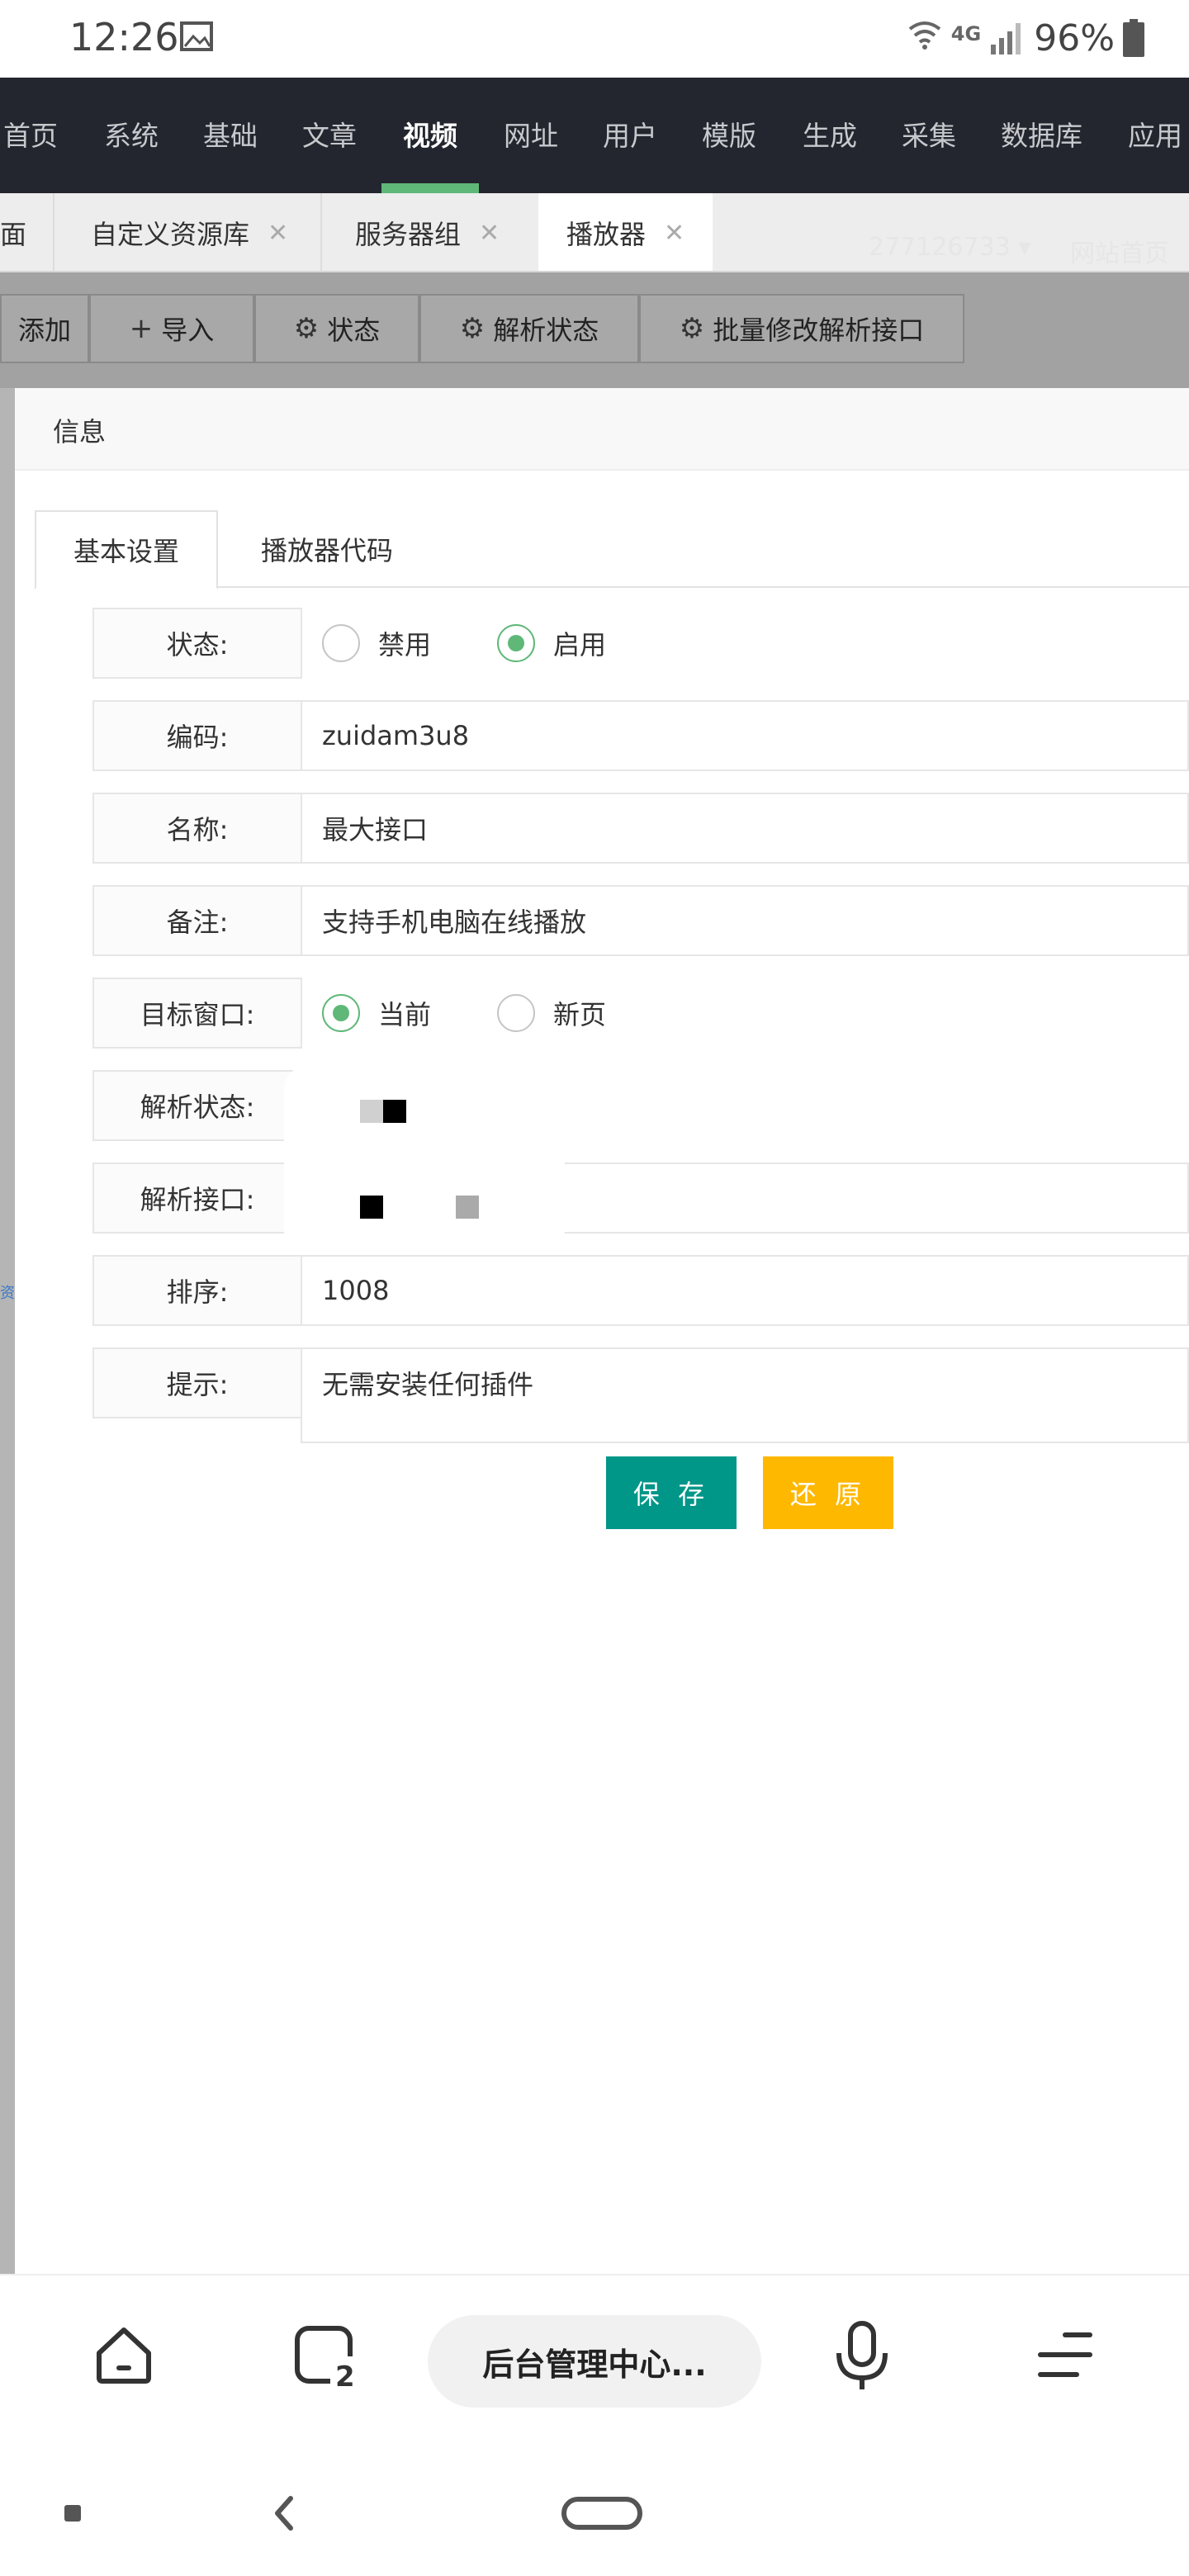 The width and height of the screenshot is (1189, 2576). Describe the element at coordinates (601, 2513) in the screenshot. I see `home-pill-icon` at that location.